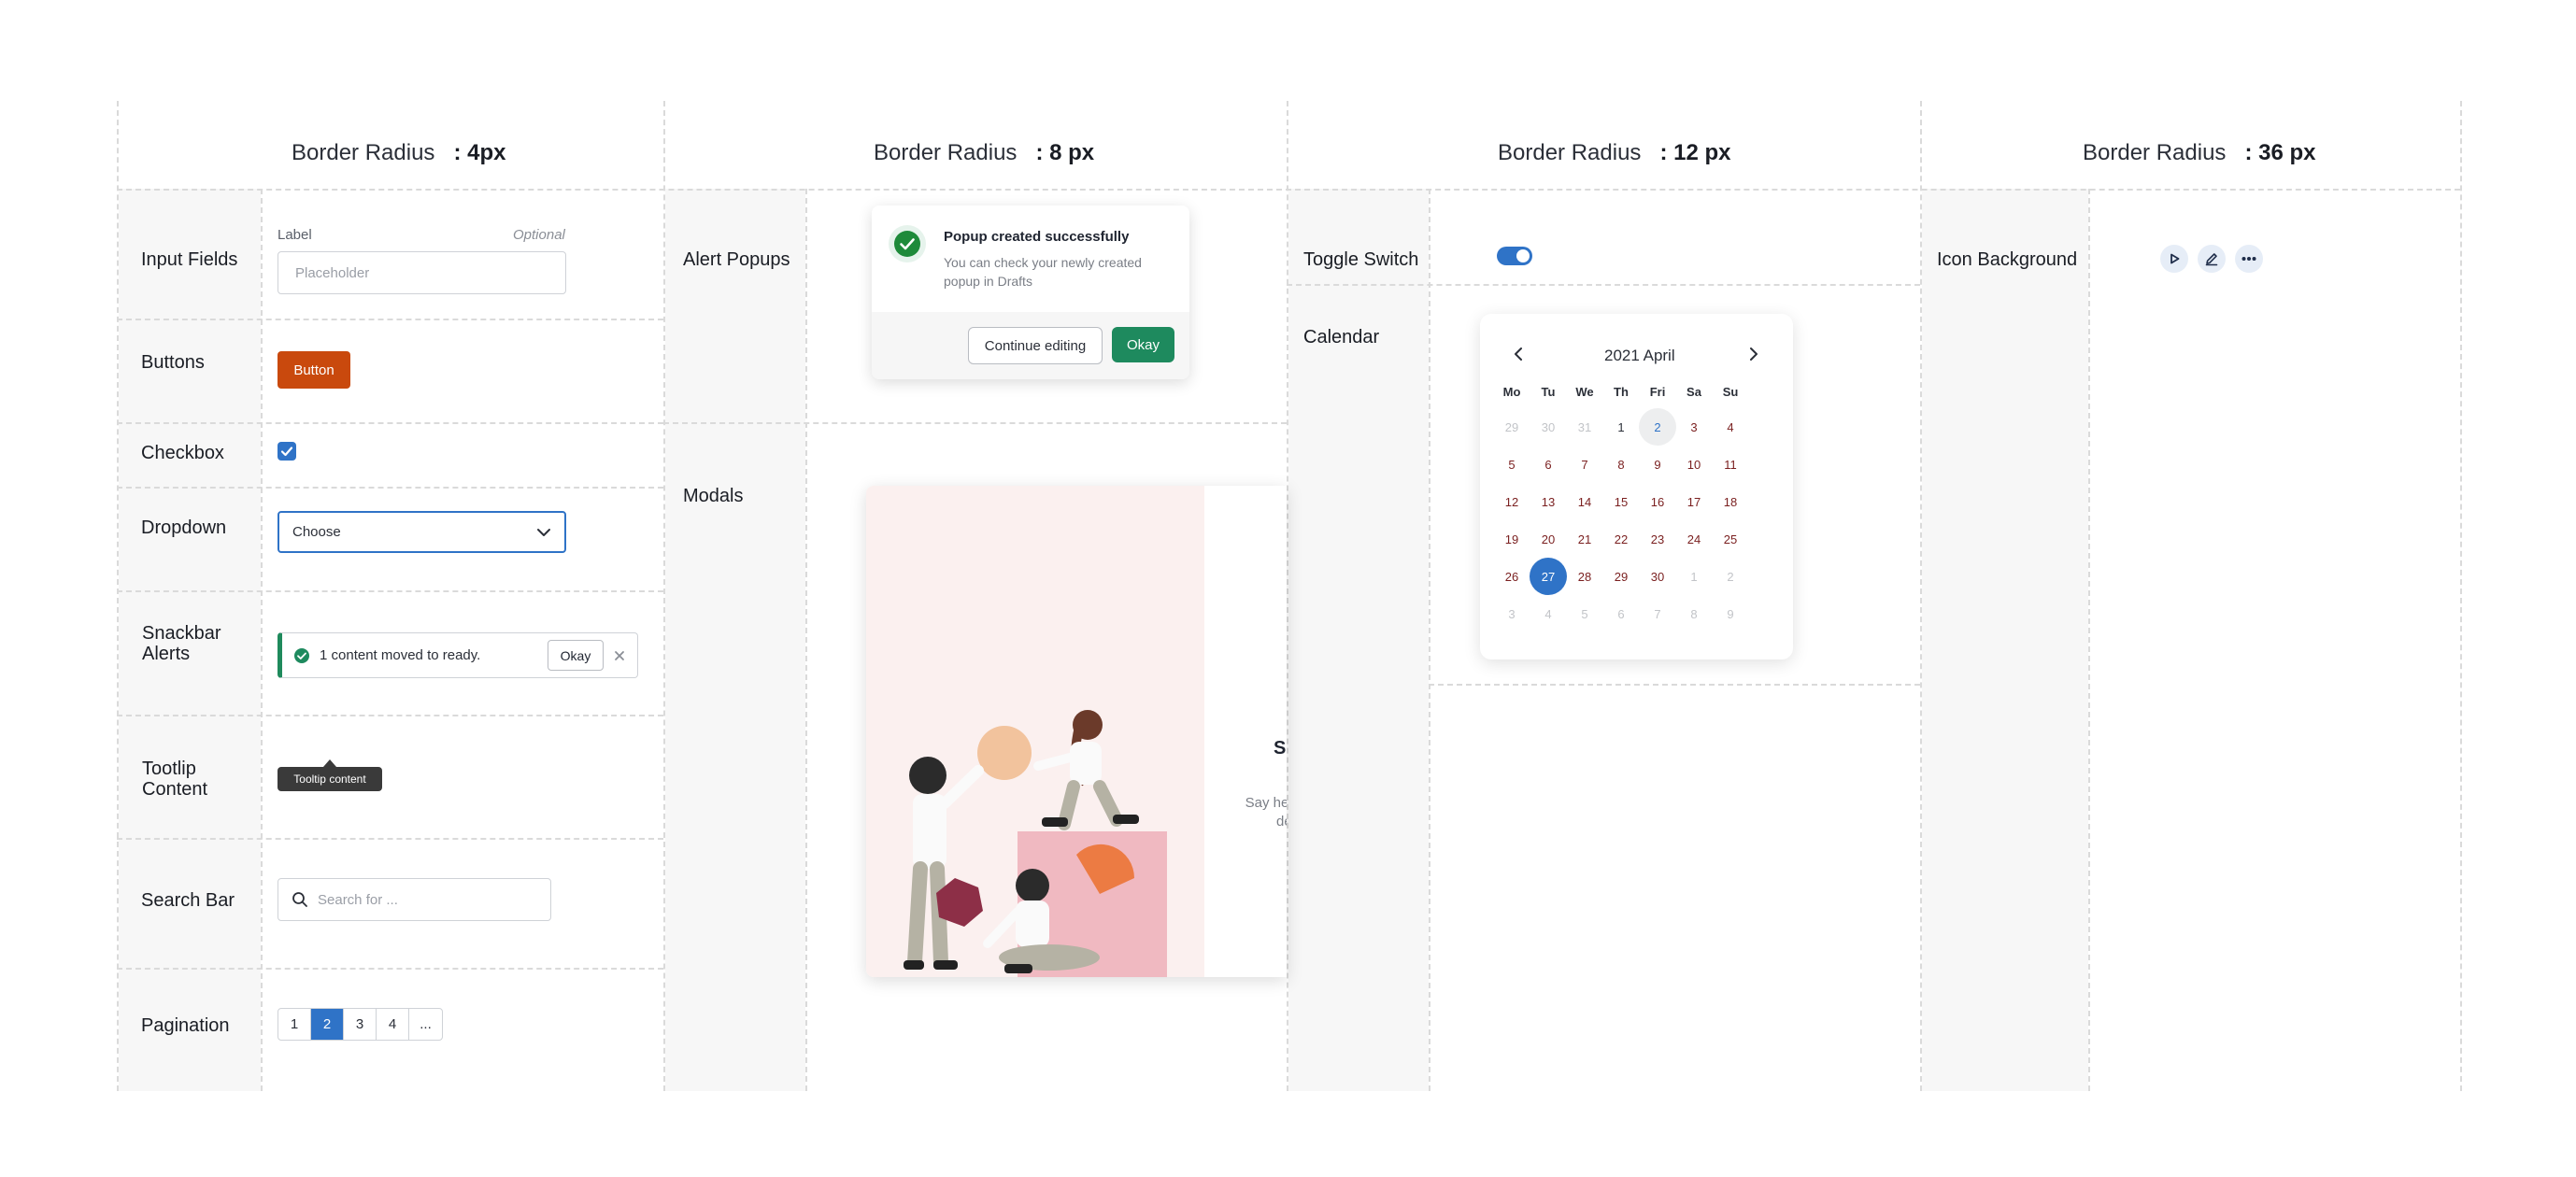 This screenshot has width=2576, height=1177. What do you see at coordinates (300, 900) in the screenshot?
I see `search-icon` at bounding box center [300, 900].